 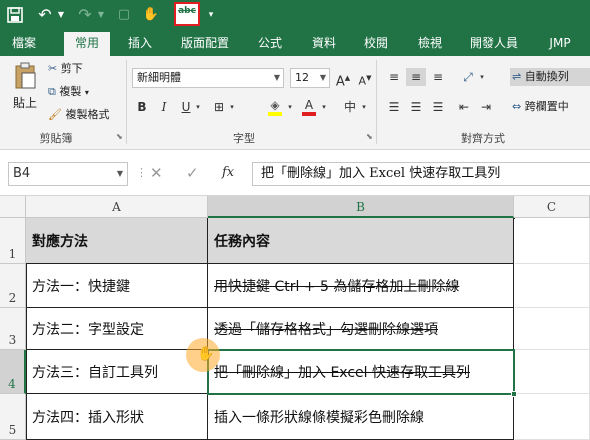 What do you see at coordinates (361, 207) in the screenshot?
I see `column-header-b: B` at bounding box center [361, 207].